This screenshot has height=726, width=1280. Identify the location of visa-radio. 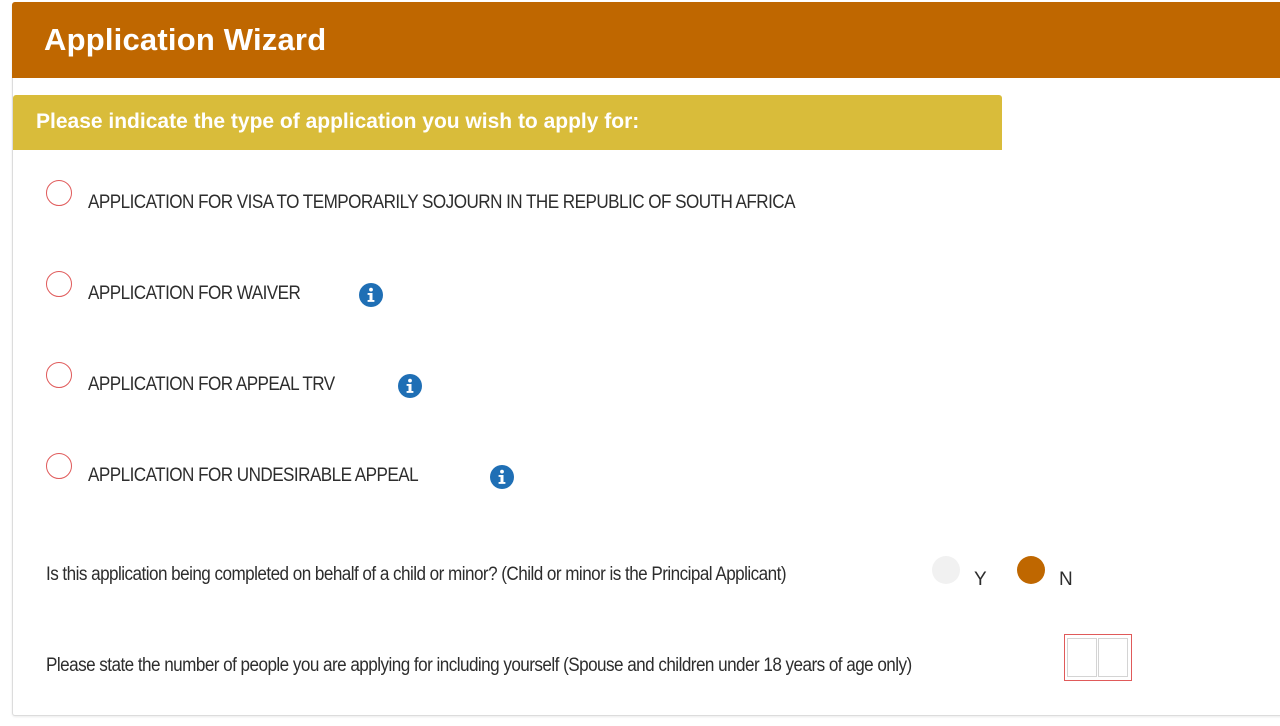
(59, 193).